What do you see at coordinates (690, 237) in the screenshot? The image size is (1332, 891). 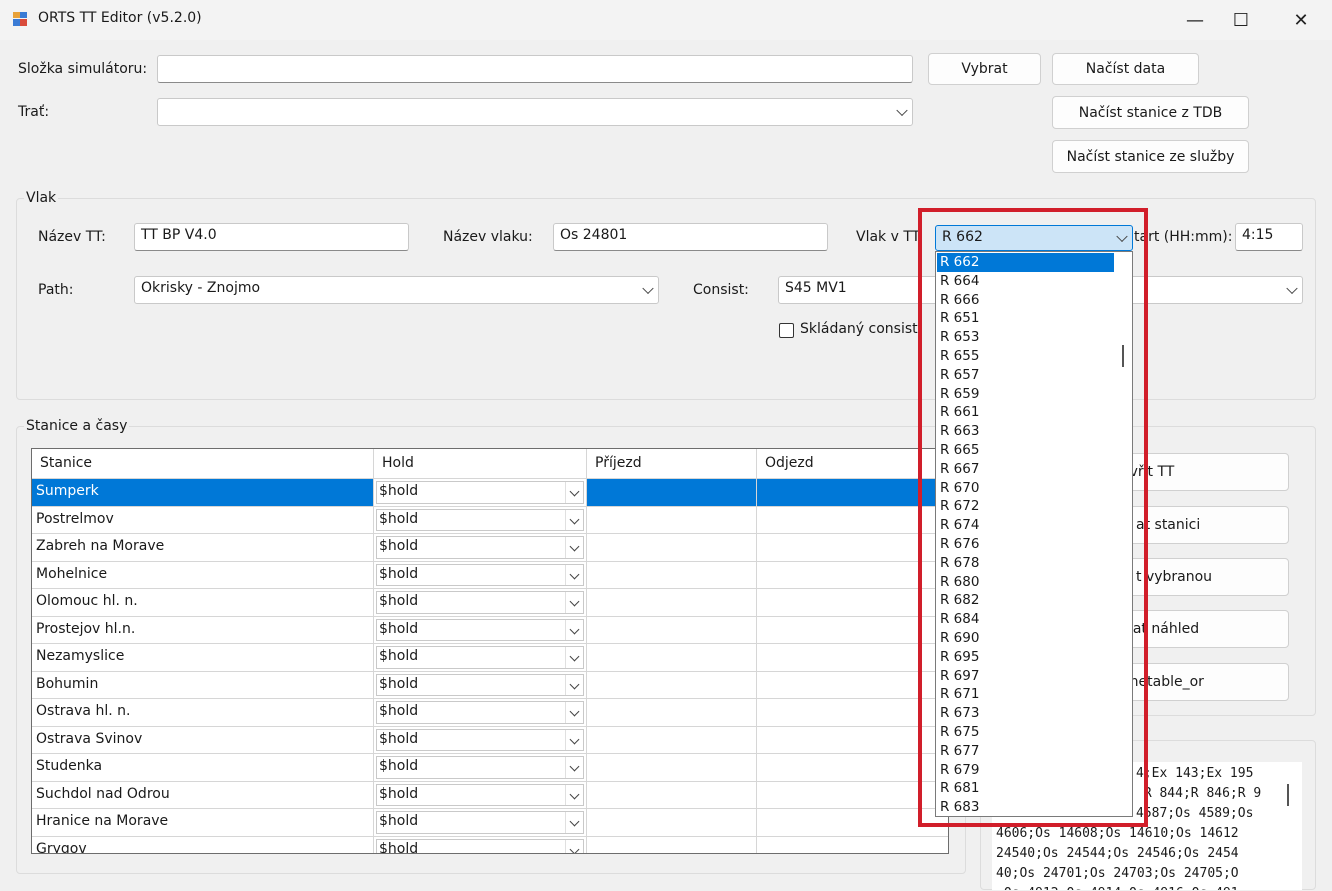 I see `train-name-input: Os 24801` at bounding box center [690, 237].